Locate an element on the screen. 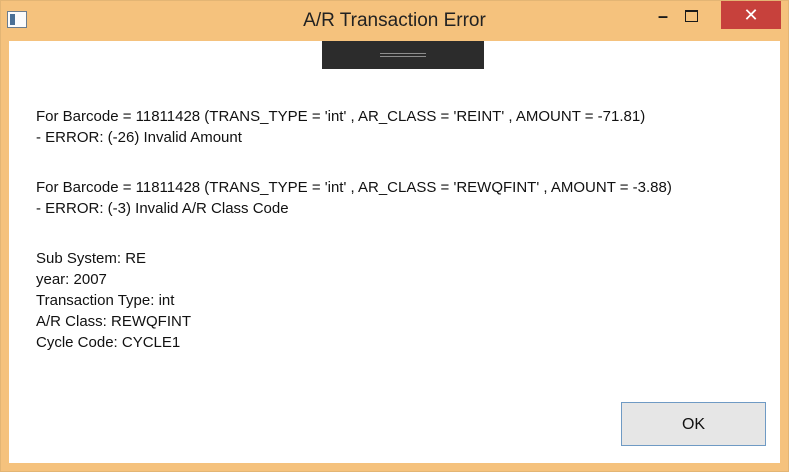 This screenshot has height=472, width=789. cycle-code-text: Cycle Code: CYCLE1 is located at coordinates (108, 342).